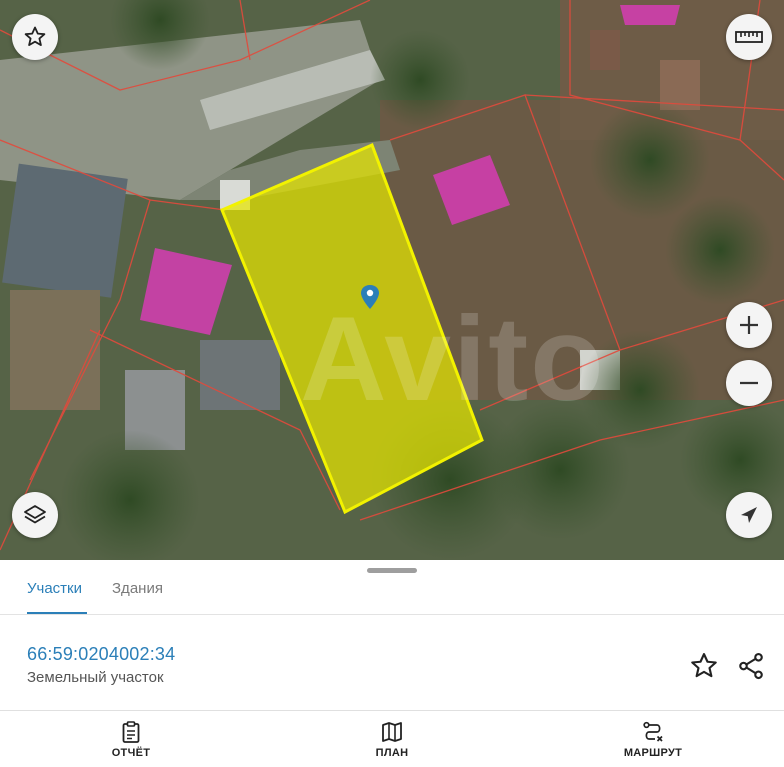 The width and height of the screenshot is (784, 767). I want to click on favorite-map-button, so click(35, 37).